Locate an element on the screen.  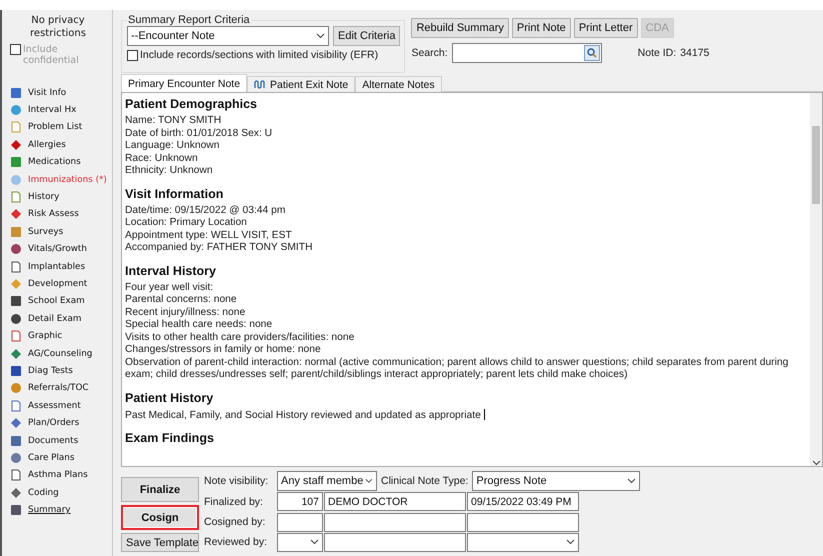
note-tab: Patient Exit Note is located at coordinates (301, 84).